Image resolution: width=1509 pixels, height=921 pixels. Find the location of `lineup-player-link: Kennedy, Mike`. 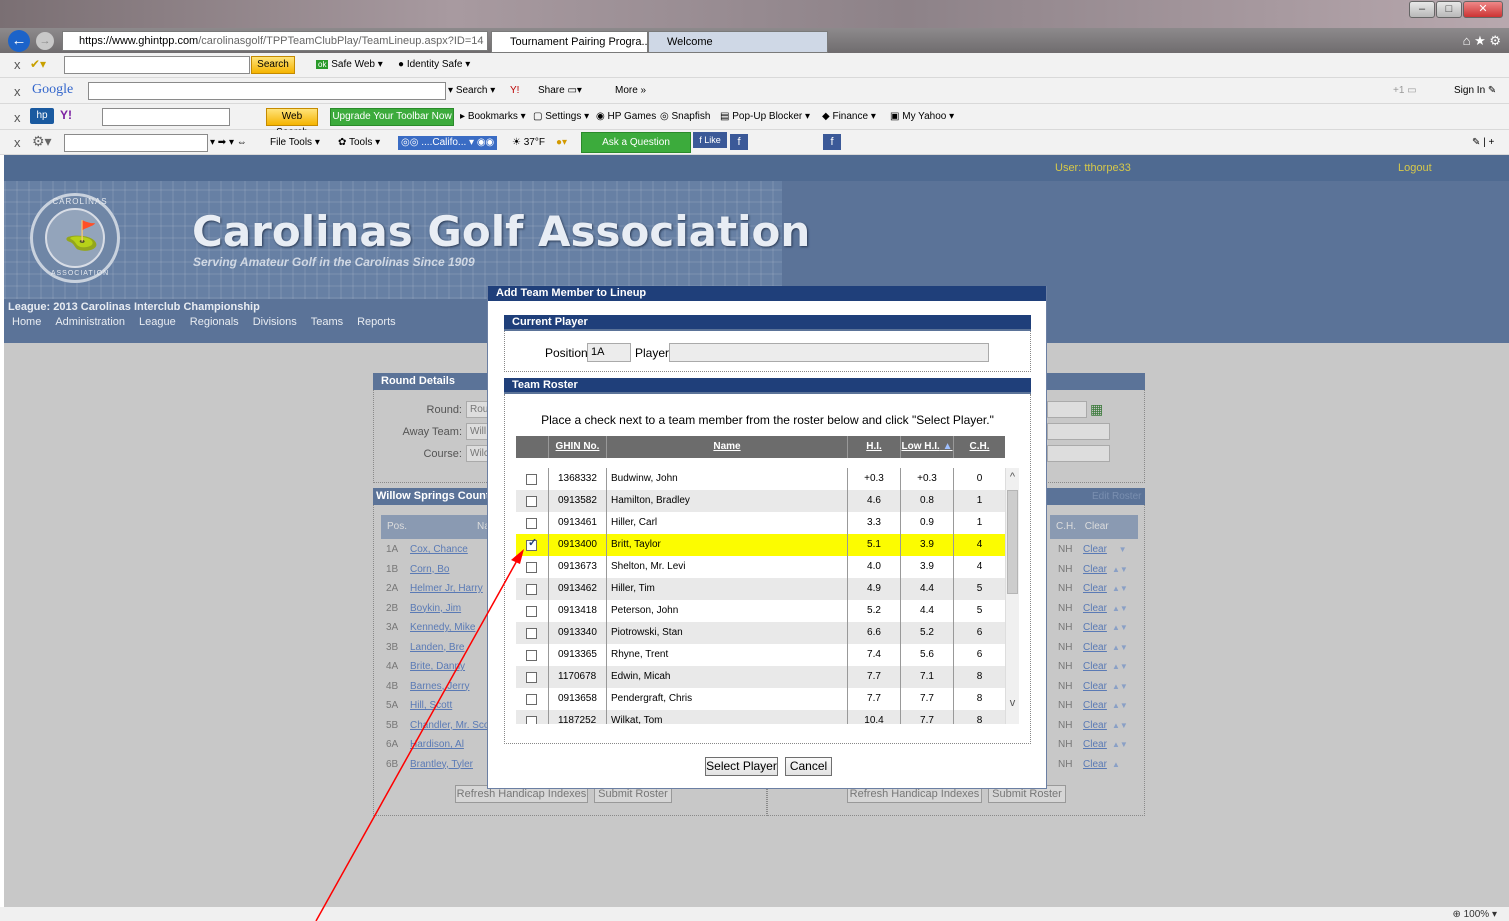

lineup-player-link: Kennedy, Mike is located at coordinates (442, 627).